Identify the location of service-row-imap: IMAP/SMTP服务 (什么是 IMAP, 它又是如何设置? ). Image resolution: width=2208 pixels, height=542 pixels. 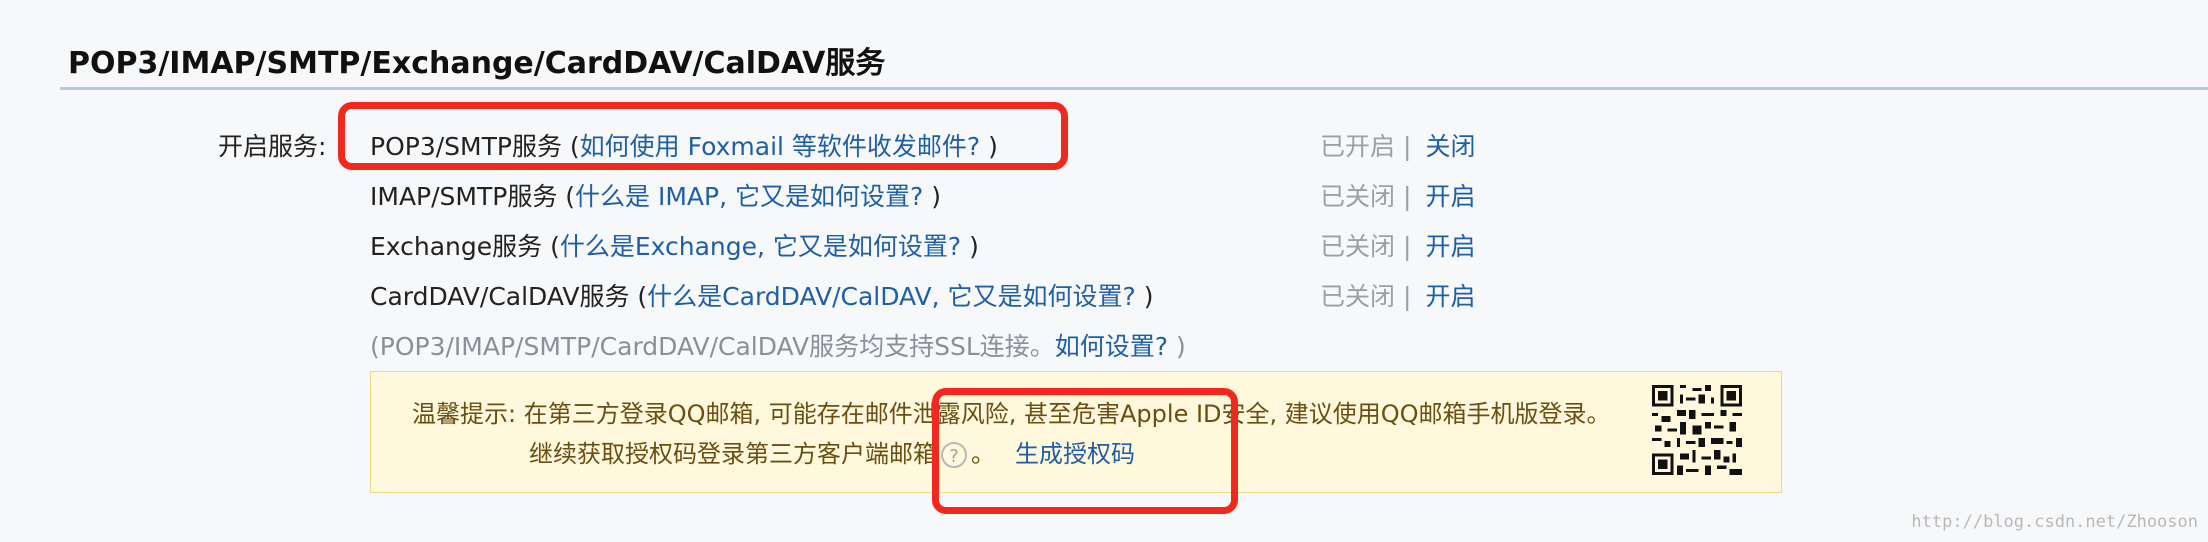
(655, 195).